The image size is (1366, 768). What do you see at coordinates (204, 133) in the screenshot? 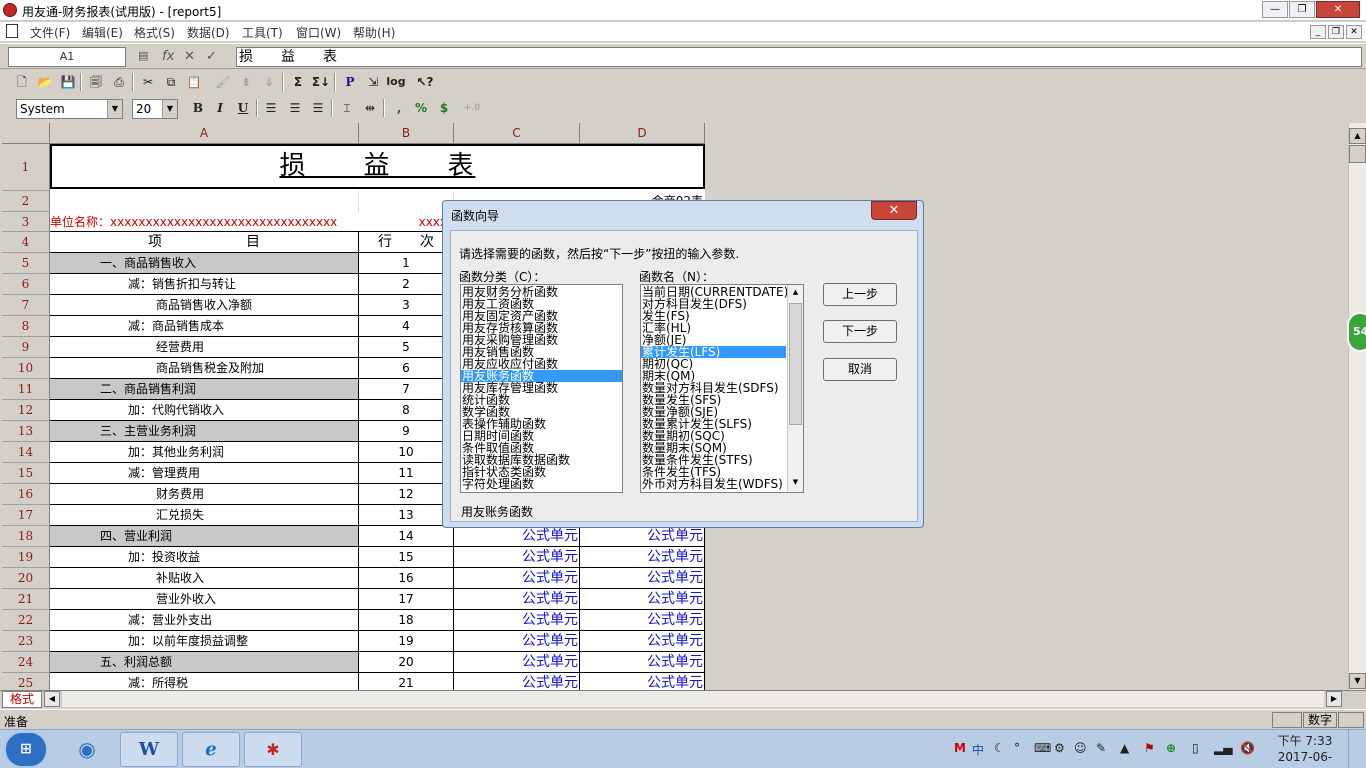
I see `column-header-a: A` at bounding box center [204, 133].